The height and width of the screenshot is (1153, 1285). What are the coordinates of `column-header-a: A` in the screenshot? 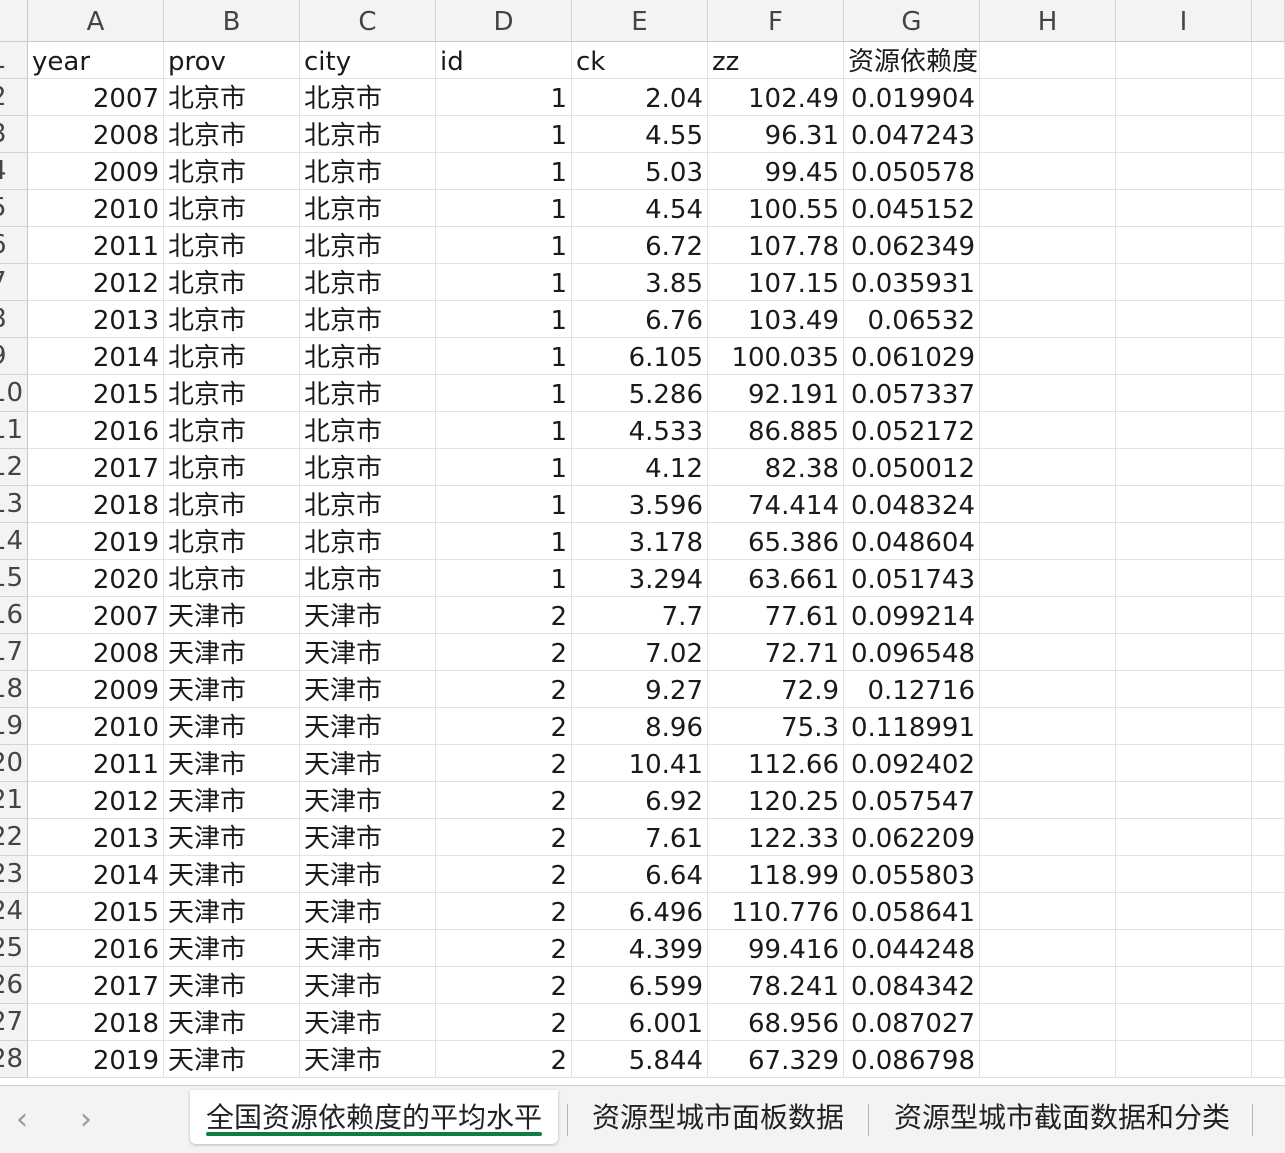 It's located at (96, 21).